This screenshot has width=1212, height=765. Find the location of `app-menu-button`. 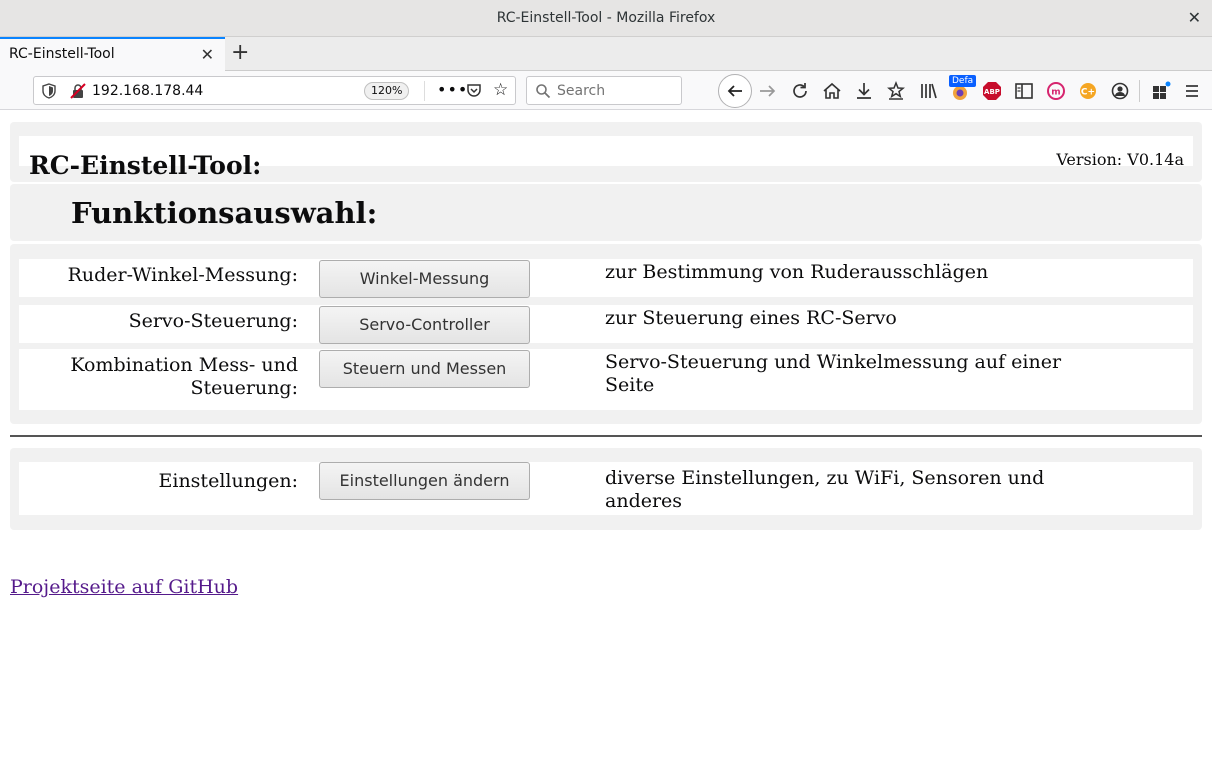

app-menu-button is located at coordinates (1193, 91).